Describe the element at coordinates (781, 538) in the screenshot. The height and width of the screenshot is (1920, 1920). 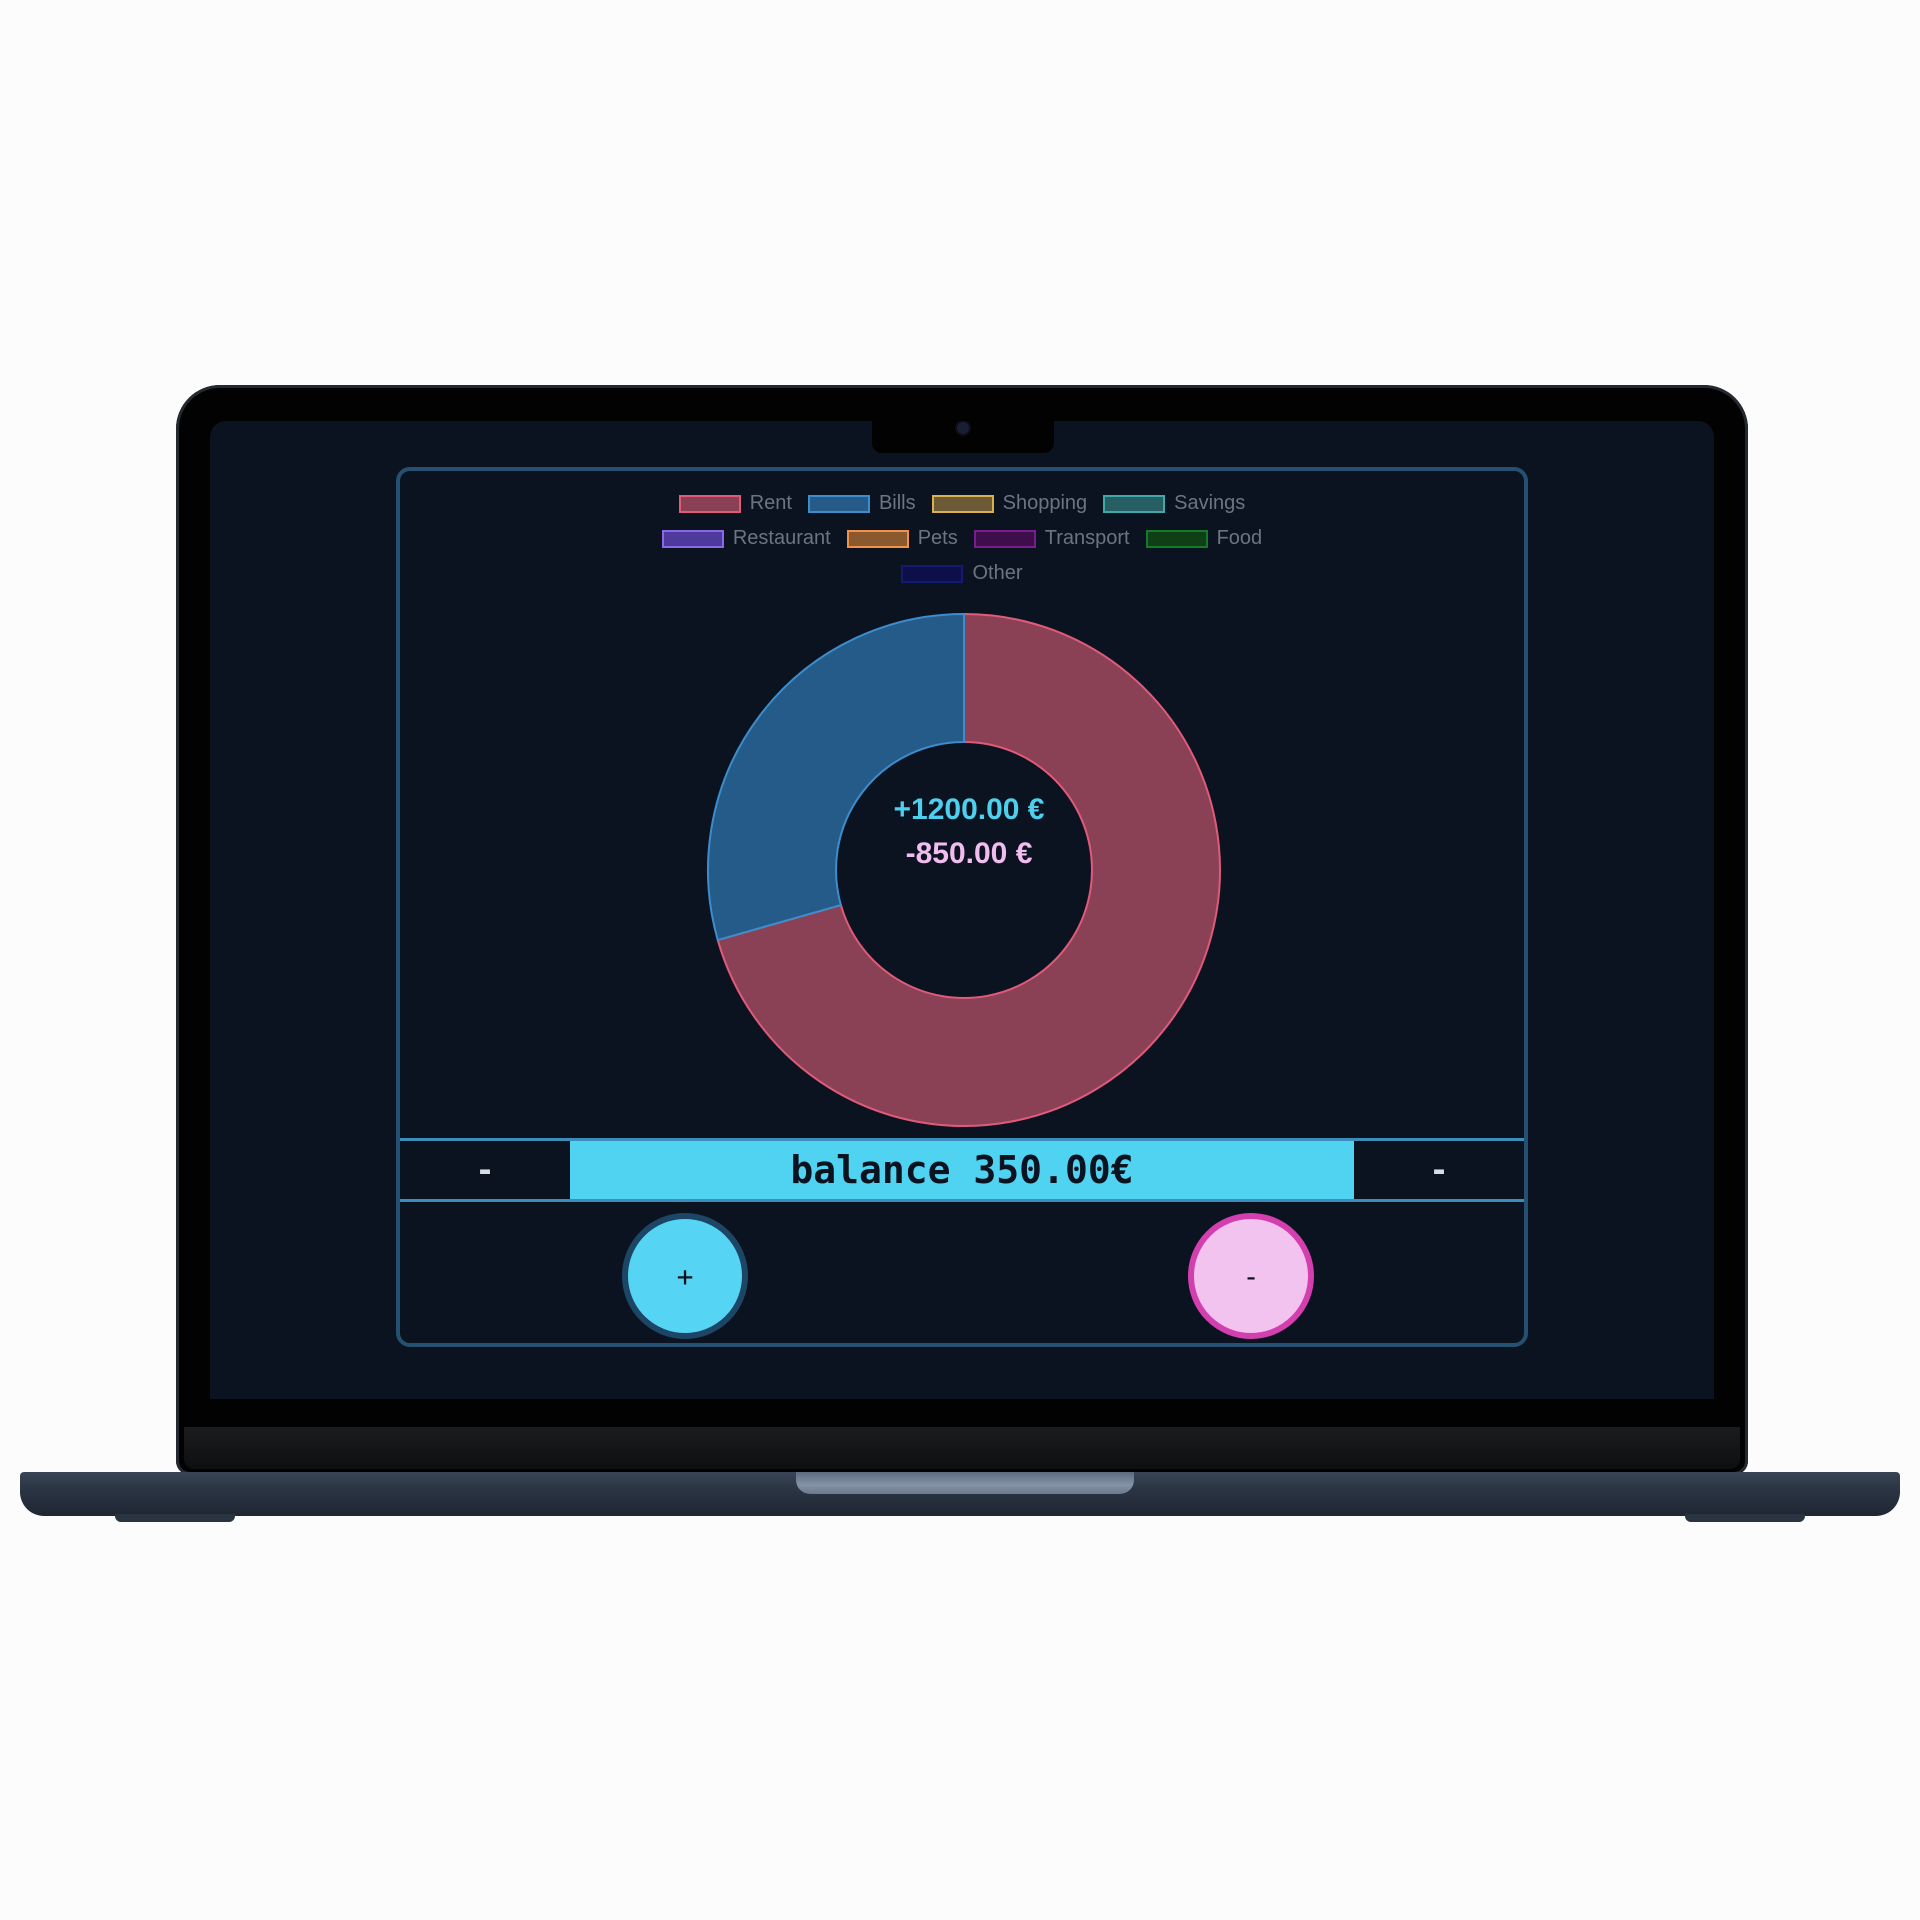
I see `legend-label: Restaurant` at that location.